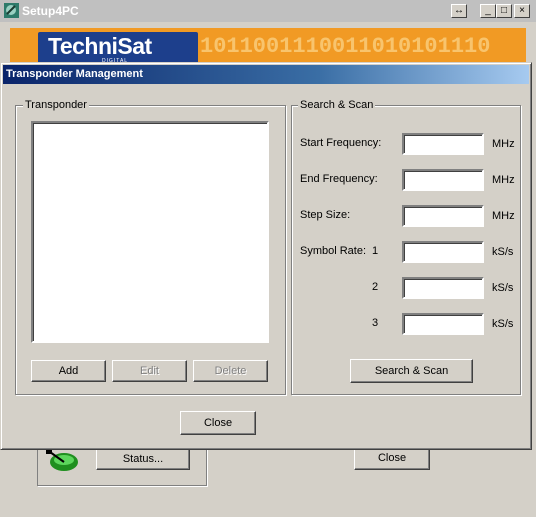 The width and height of the screenshot is (536, 517). I want to click on close-window-button: ×, so click(522, 11).